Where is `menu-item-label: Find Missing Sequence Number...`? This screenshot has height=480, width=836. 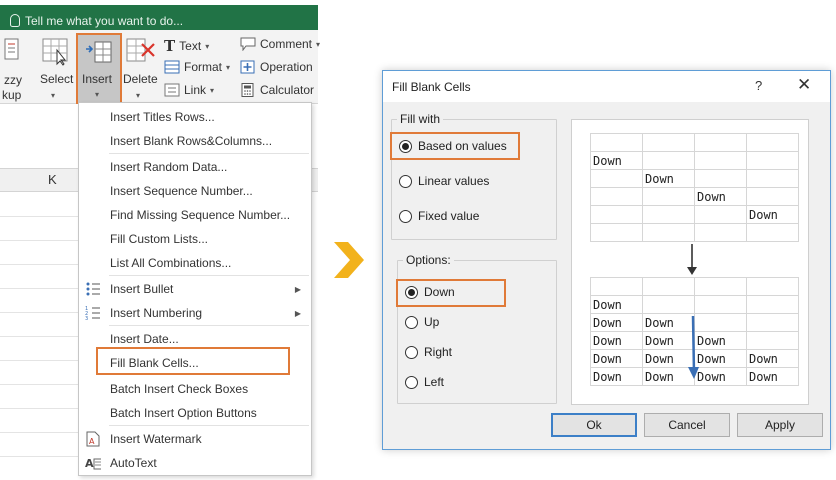 menu-item-label: Find Missing Sequence Number... is located at coordinates (200, 215).